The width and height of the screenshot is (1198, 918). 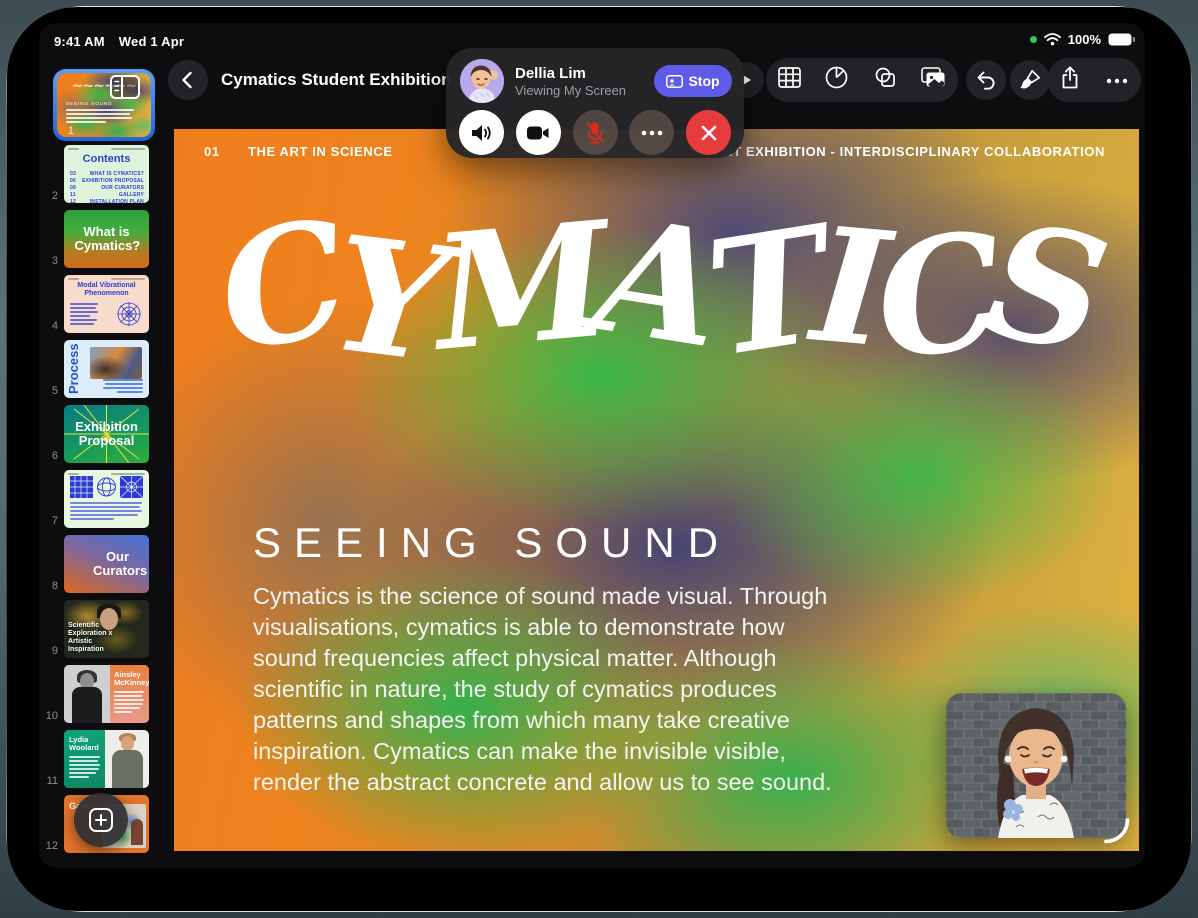 I want to click on chevron-left-icon, so click(x=187, y=80).